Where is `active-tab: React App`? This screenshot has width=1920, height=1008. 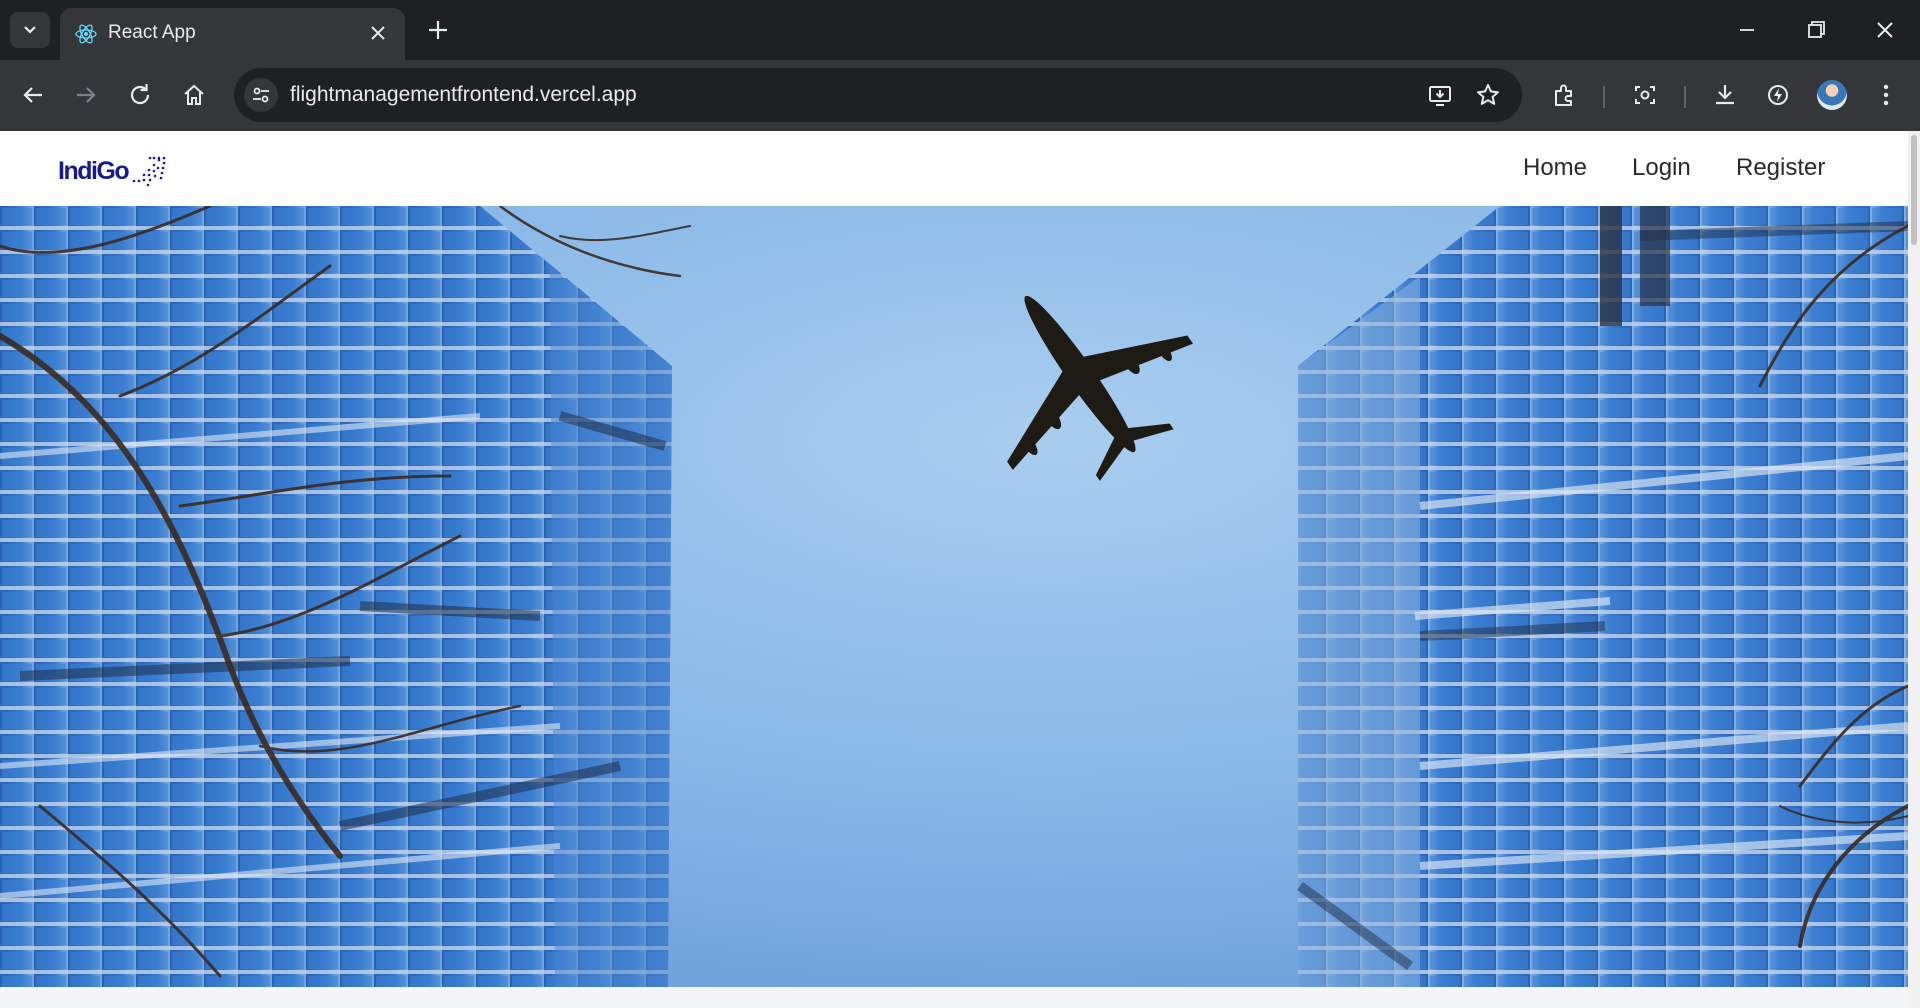 active-tab: React App is located at coordinates (232, 34).